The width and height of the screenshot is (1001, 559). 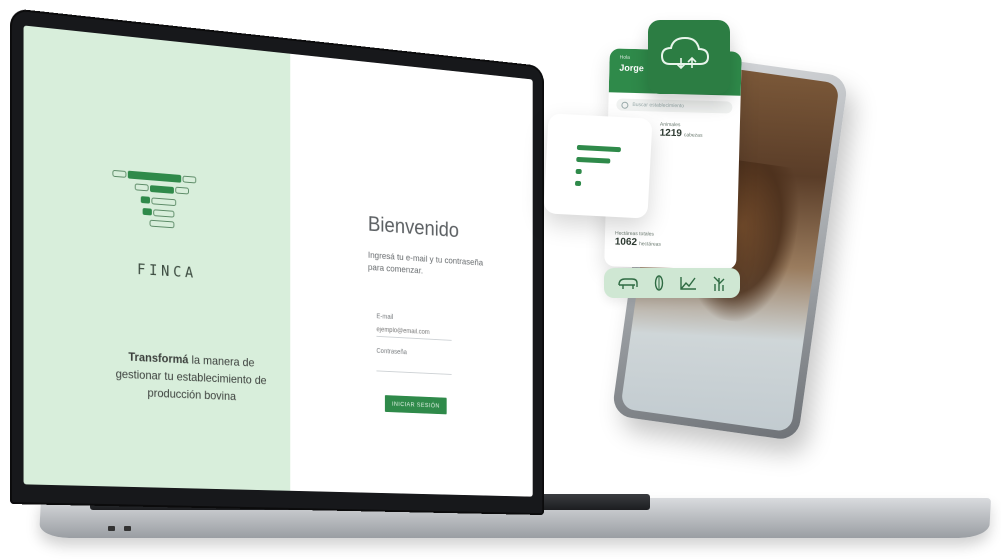 What do you see at coordinates (414, 331) in the screenshot?
I see `email-field` at bounding box center [414, 331].